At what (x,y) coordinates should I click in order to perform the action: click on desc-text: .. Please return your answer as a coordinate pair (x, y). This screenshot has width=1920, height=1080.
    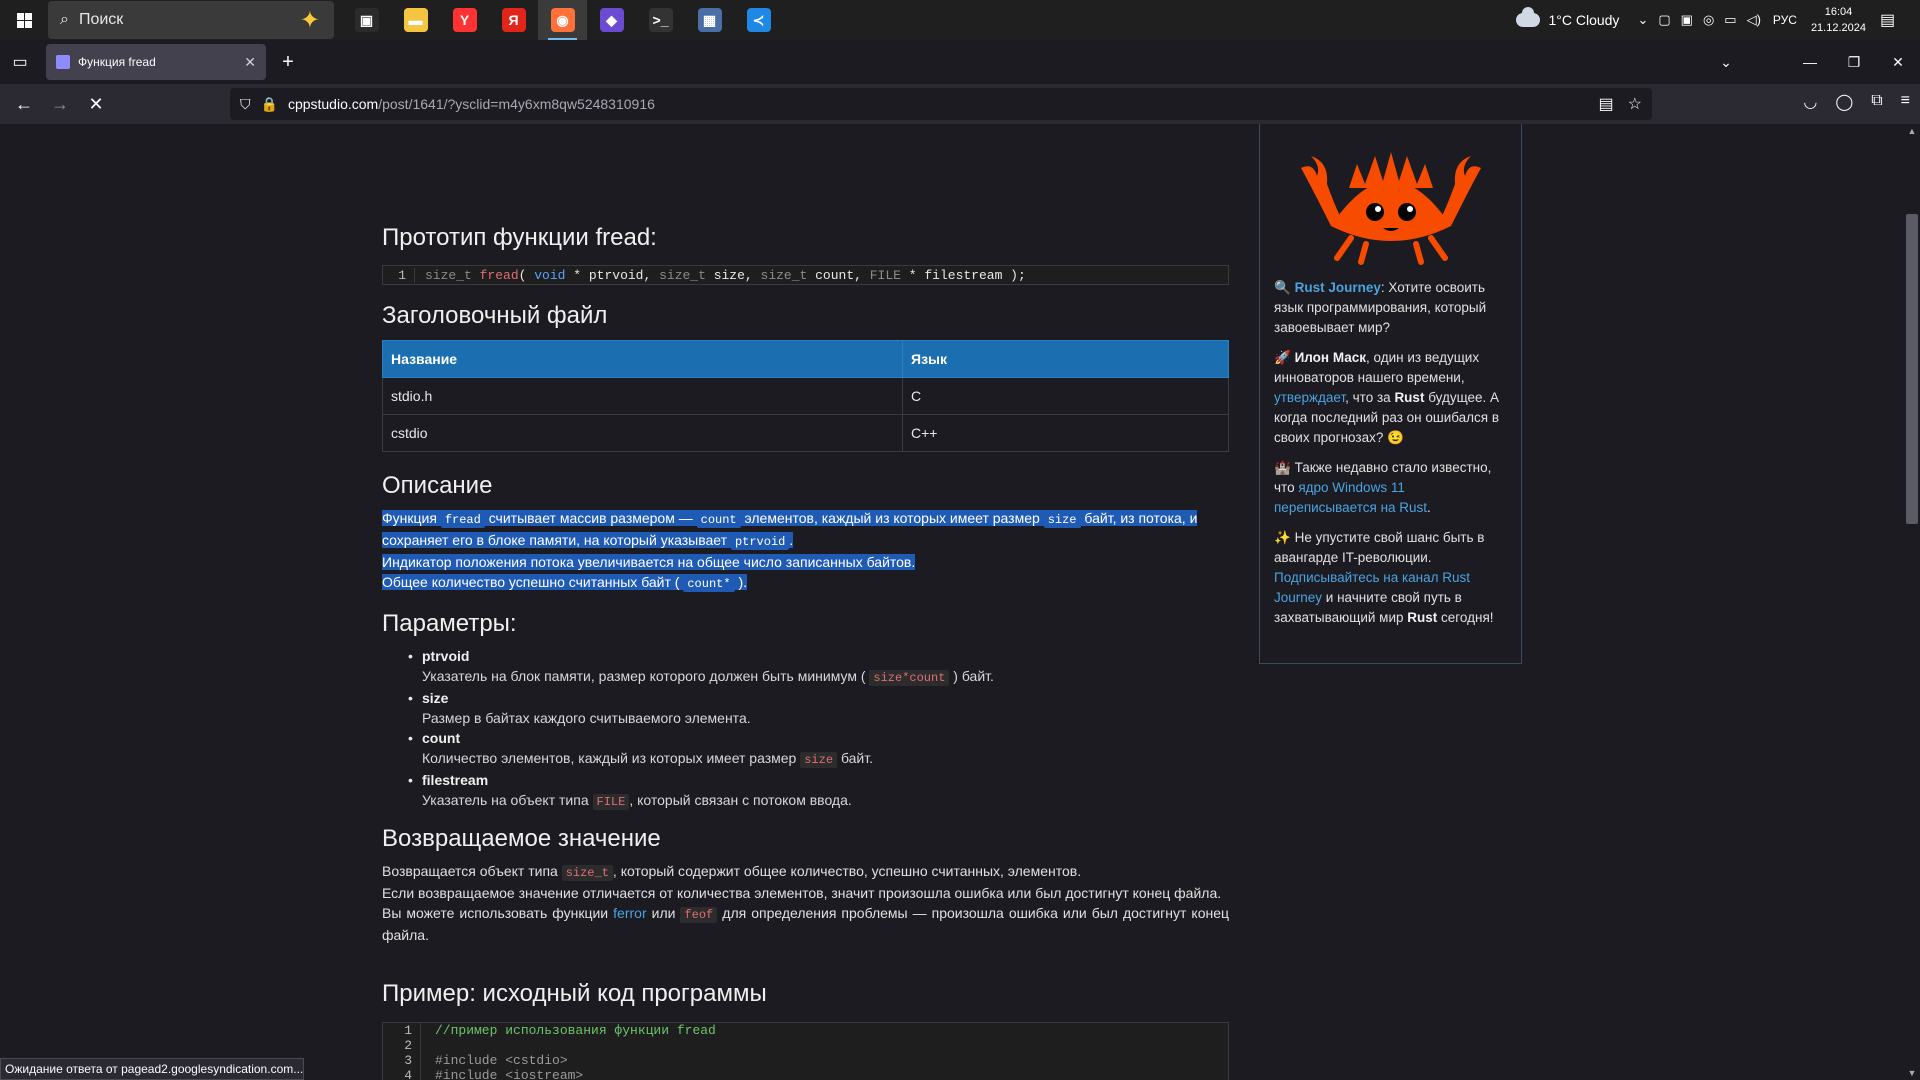
    Looking at the image, I should click on (791, 540).